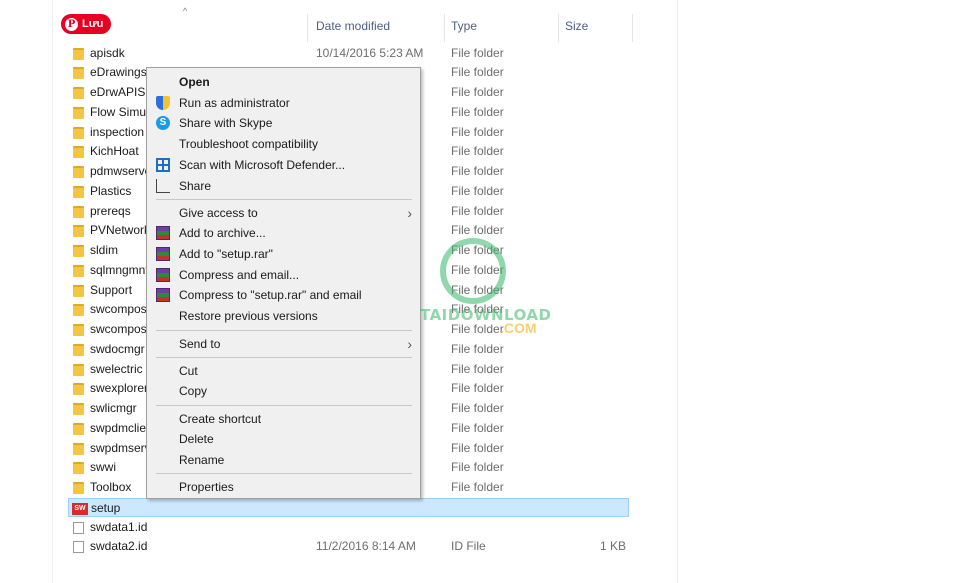 This screenshot has width=957, height=583. What do you see at coordinates (464, 25) in the screenshot?
I see `column-type: Type` at bounding box center [464, 25].